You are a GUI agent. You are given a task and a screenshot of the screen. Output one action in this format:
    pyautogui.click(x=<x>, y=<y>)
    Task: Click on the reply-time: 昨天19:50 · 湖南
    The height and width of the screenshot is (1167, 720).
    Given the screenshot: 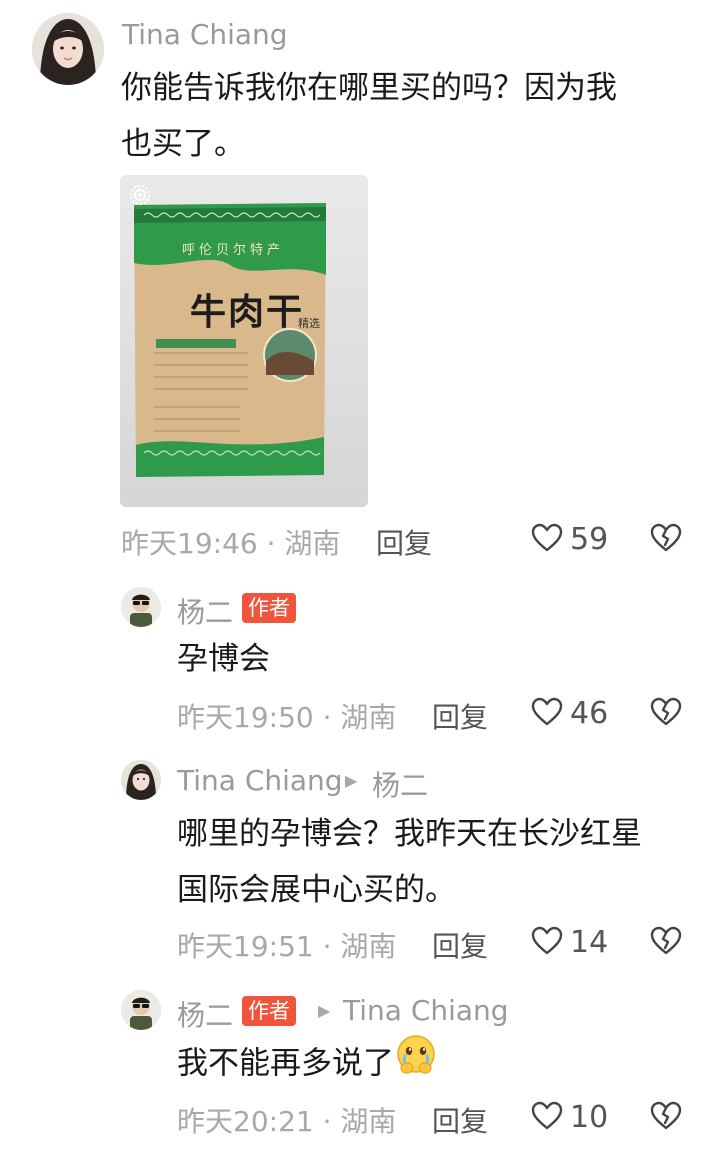 What is the action you would take?
    pyautogui.click(x=287, y=717)
    